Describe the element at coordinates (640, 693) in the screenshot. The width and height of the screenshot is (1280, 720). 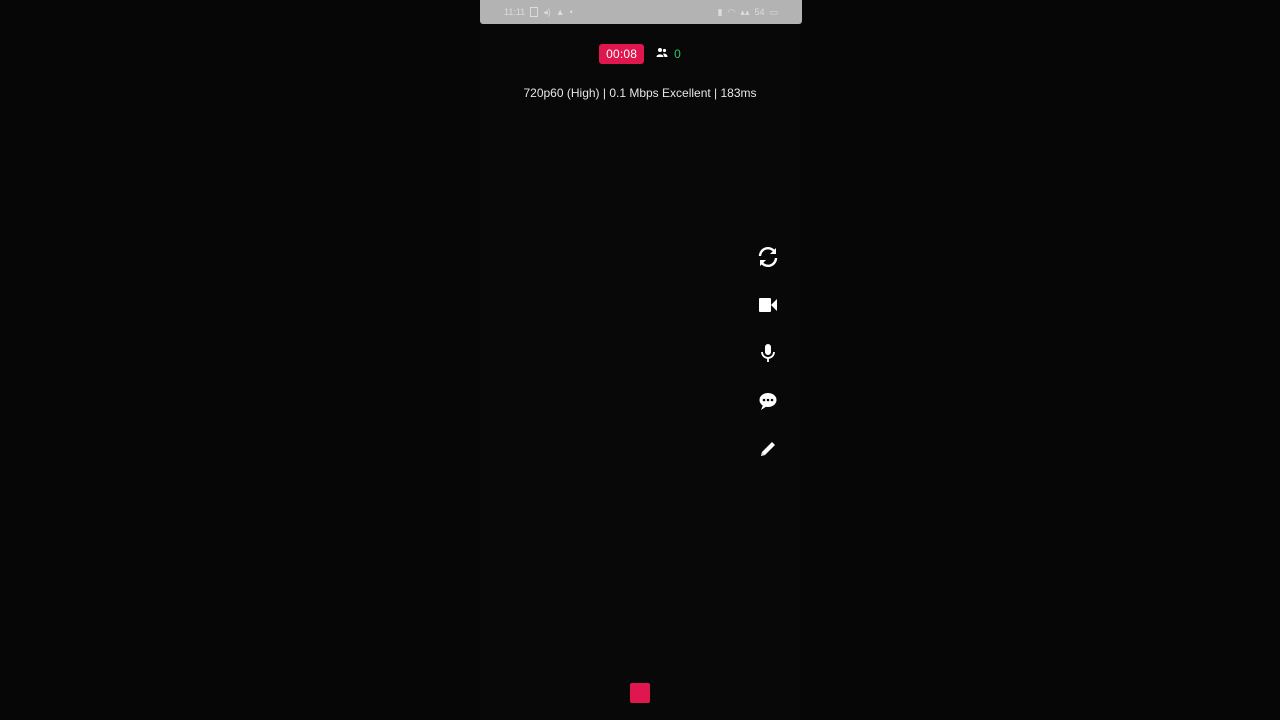
I see `stop-stream-button` at that location.